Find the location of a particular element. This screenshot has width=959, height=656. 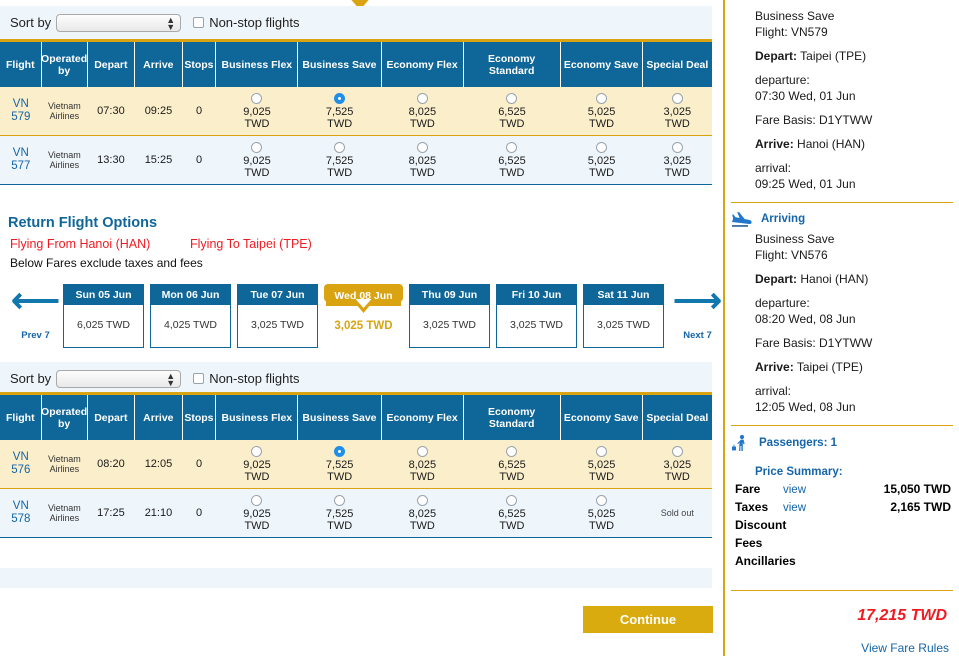

flight-number-line2: 577 is located at coordinates (21, 166).